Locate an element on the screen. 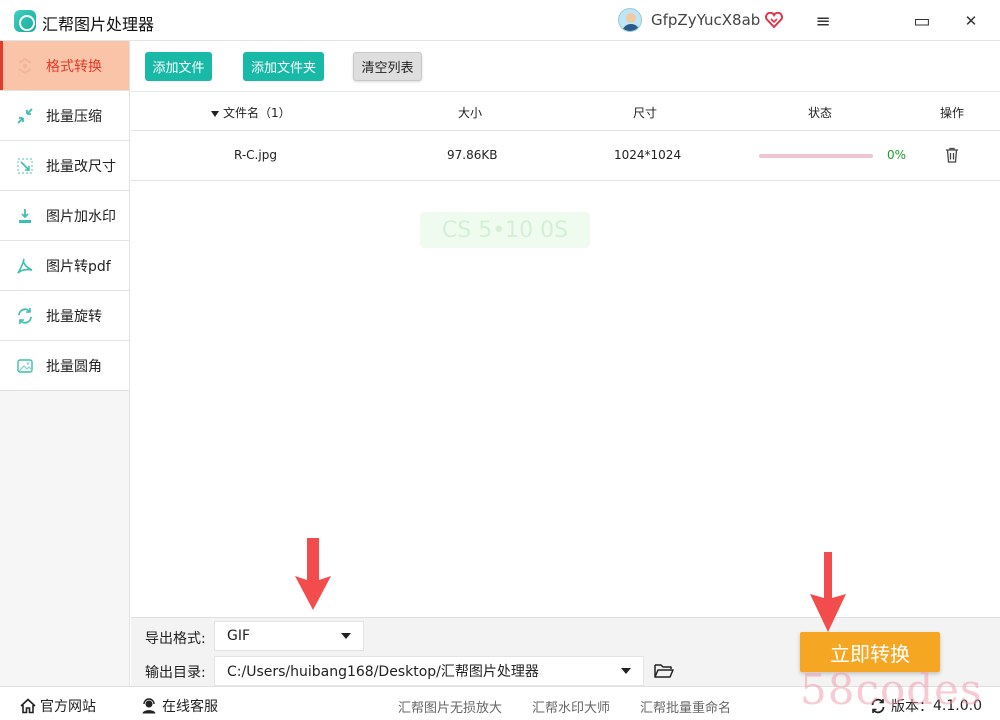 Image resolution: width=1000 pixels, height=720 pixels. format-select: GIF is located at coordinates (289, 636).